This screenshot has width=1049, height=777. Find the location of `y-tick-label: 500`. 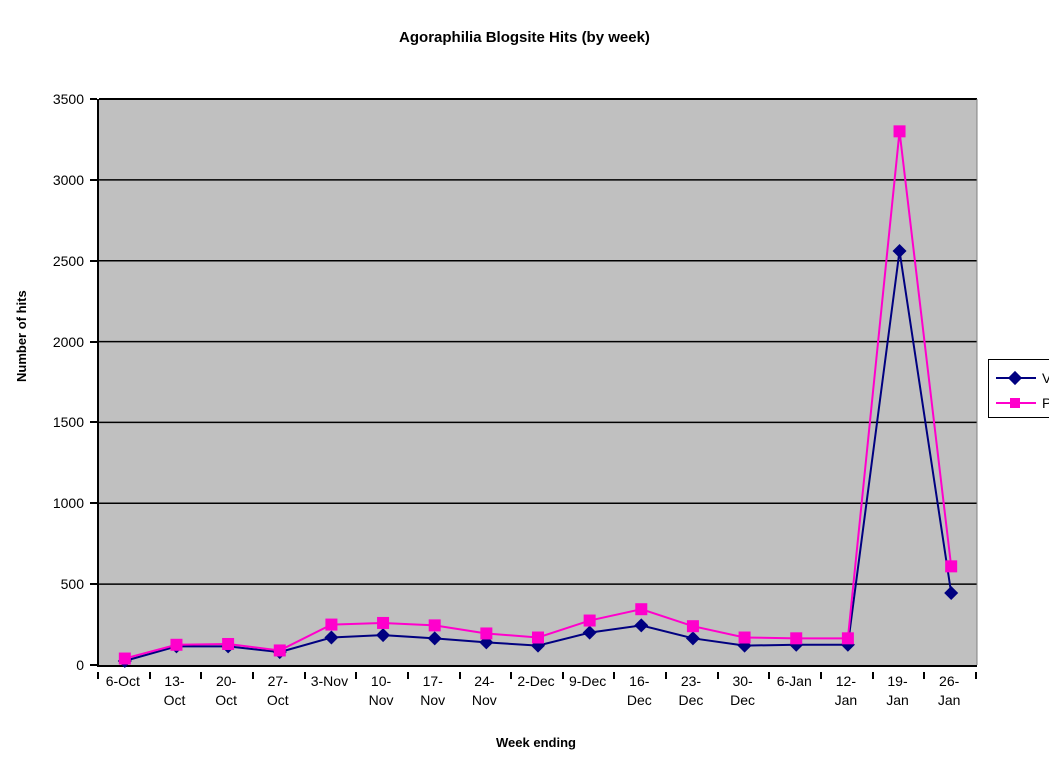

y-tick-label: 500 is located at coordinates (72, 584).